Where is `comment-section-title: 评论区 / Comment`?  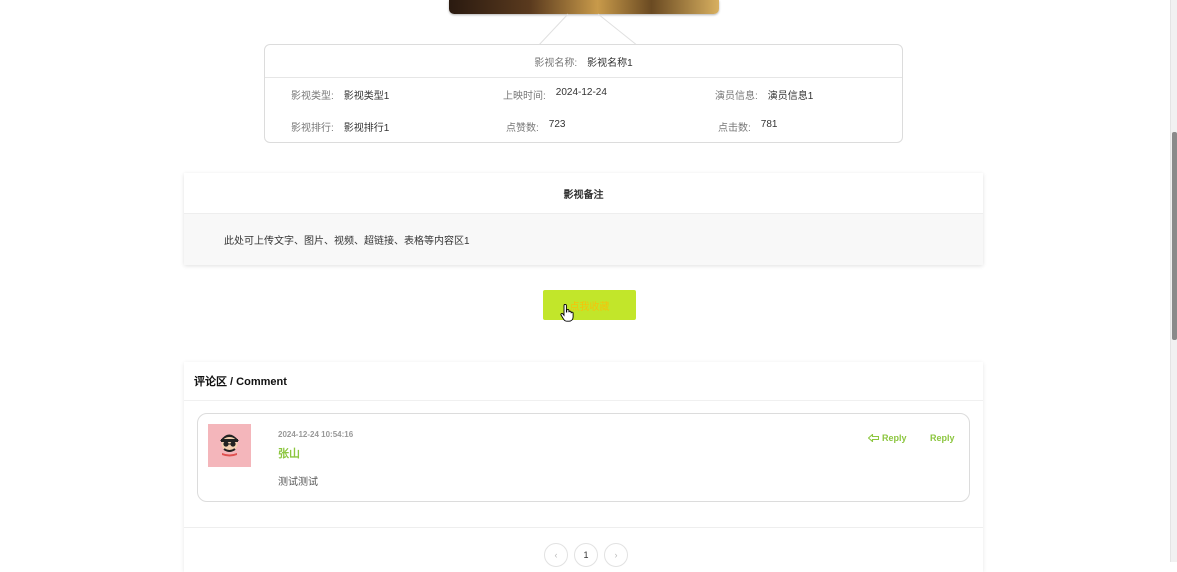 comment-section-title: 评论区 / Comment is located at coordinates (583, 381).